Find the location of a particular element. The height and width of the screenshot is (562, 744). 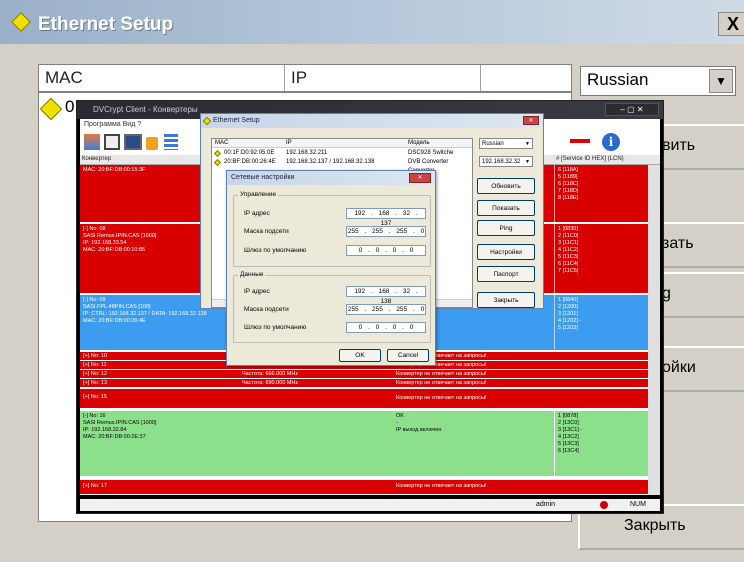

net-close-icon: ✕ is located at coordinates (420, 178).